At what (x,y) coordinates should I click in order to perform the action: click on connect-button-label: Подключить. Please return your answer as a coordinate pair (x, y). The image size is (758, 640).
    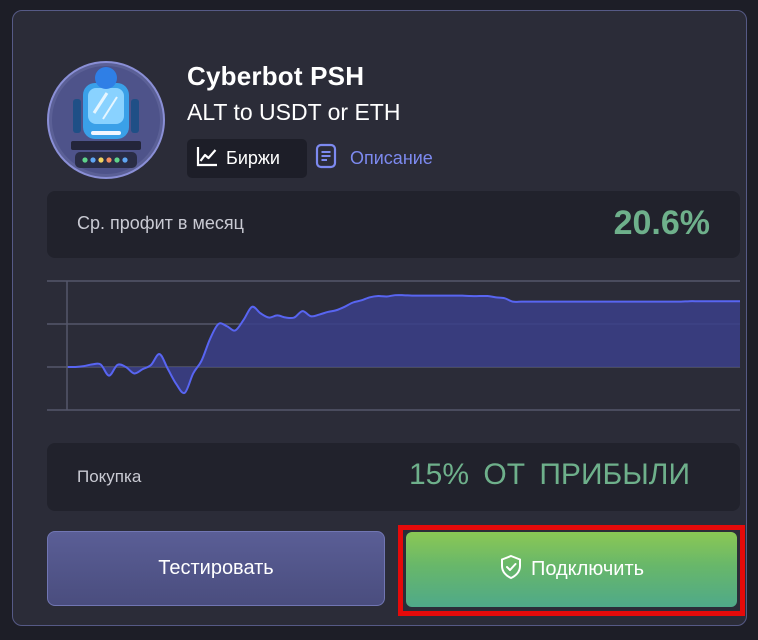
    Looking at the image, I should click on (587, 569).